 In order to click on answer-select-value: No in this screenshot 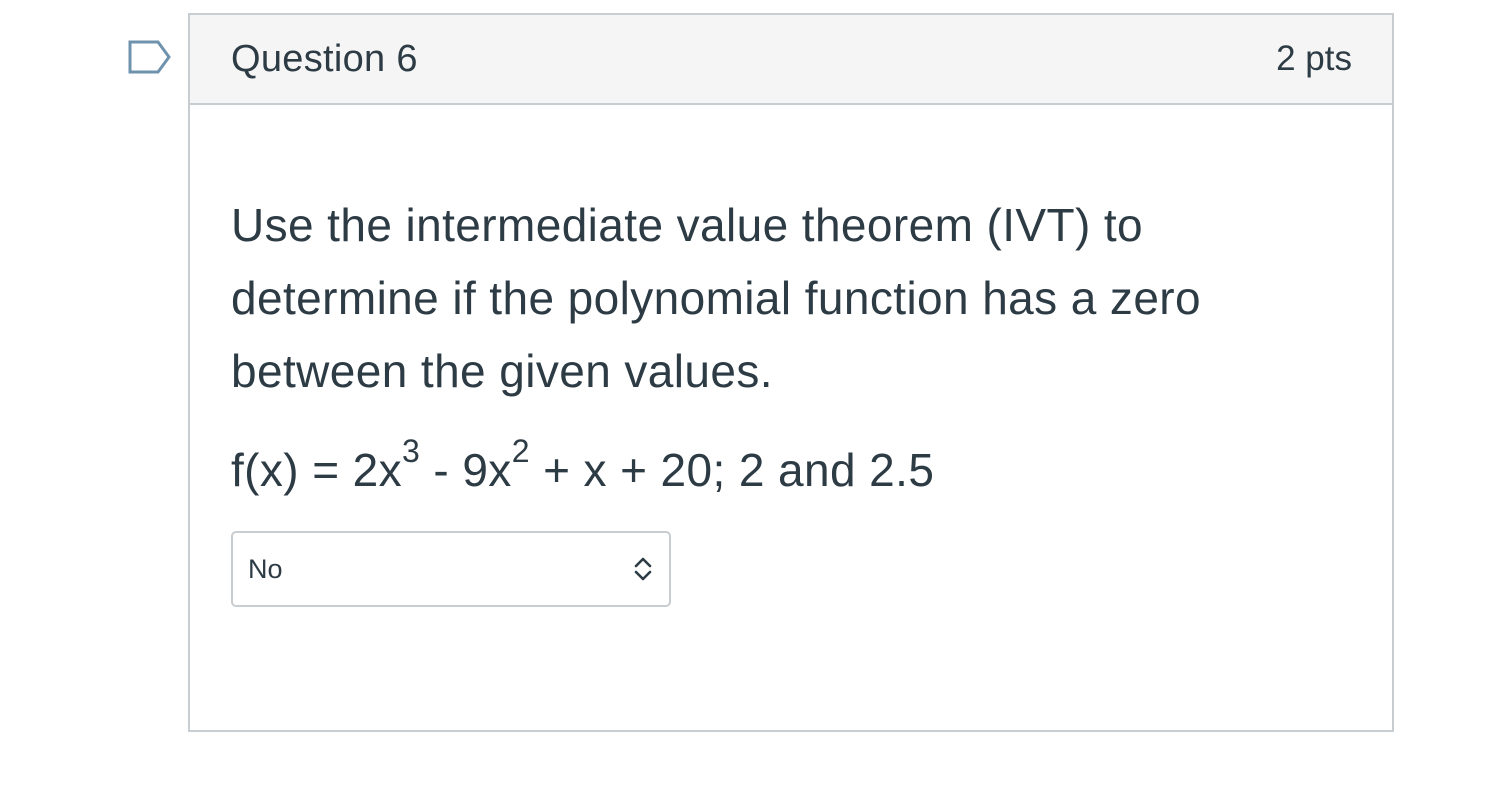, I will do `click(265, 568)`.